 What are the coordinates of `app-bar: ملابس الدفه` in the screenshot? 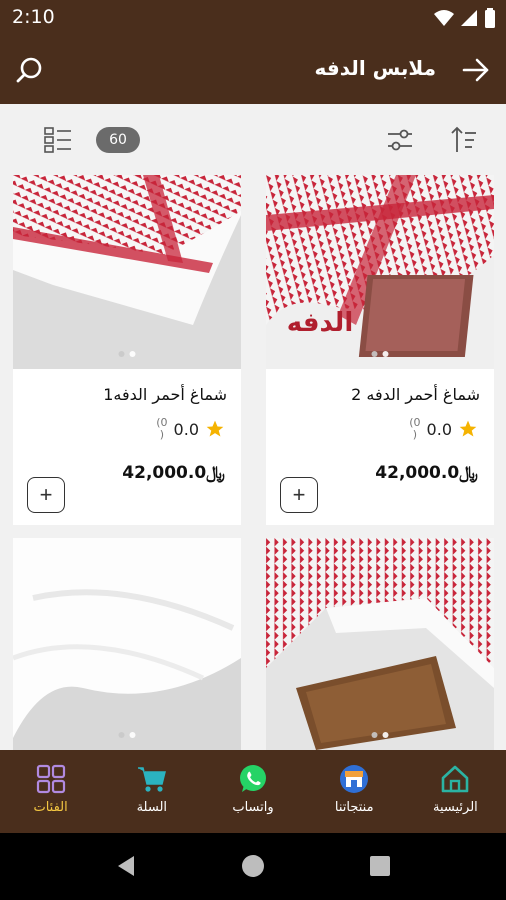 It's located at (253, 70).